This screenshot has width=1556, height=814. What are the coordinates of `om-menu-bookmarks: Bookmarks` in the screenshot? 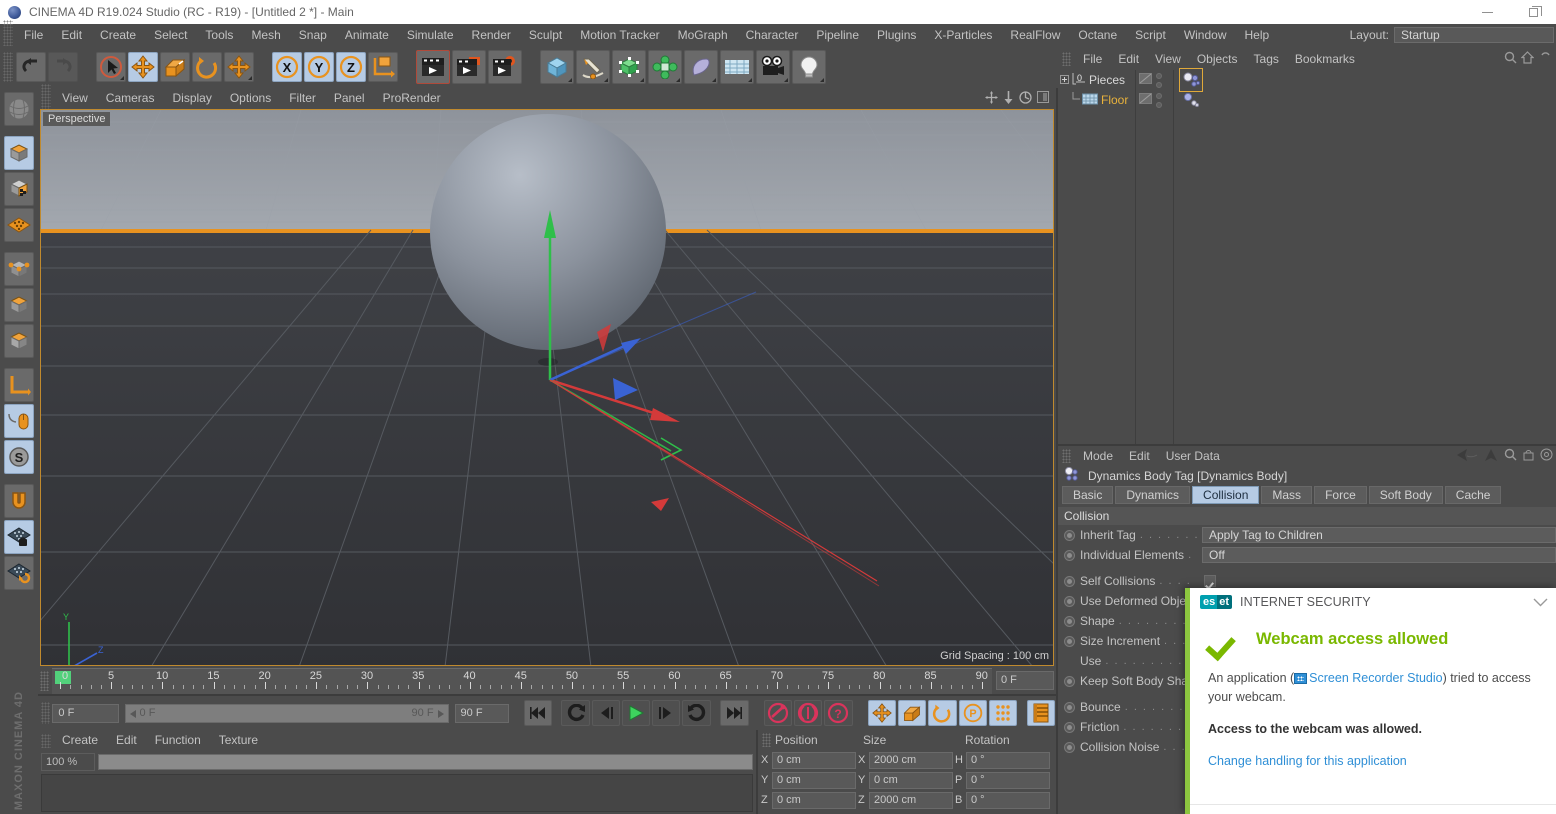 It's located at (1325, 59).